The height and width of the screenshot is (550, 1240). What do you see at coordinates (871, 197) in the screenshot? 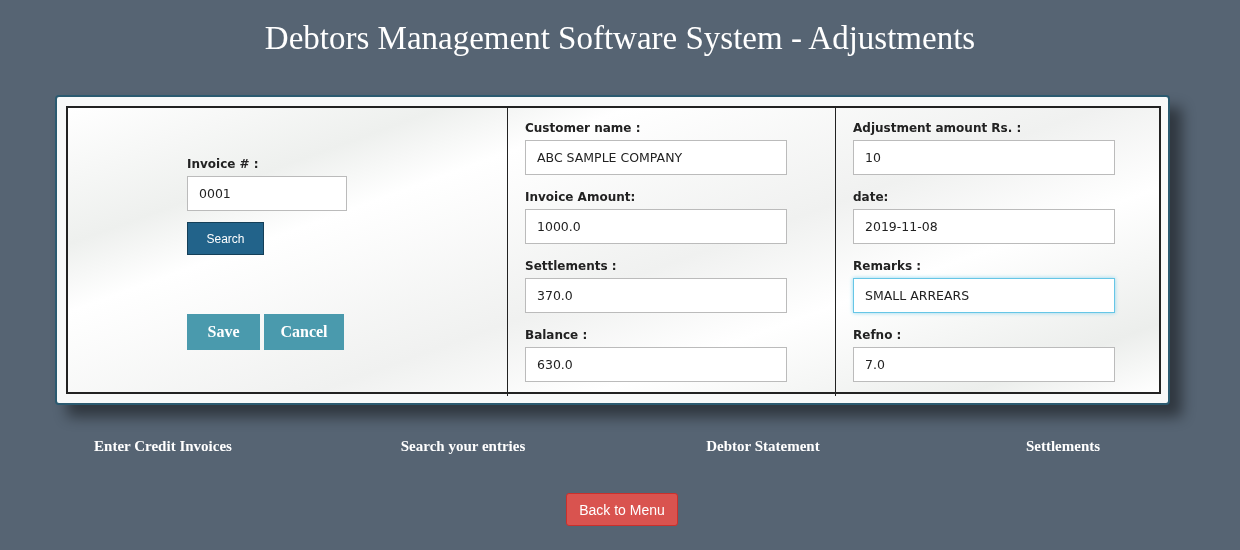
I see `field-label: date:` at bounding box center [871, 197].